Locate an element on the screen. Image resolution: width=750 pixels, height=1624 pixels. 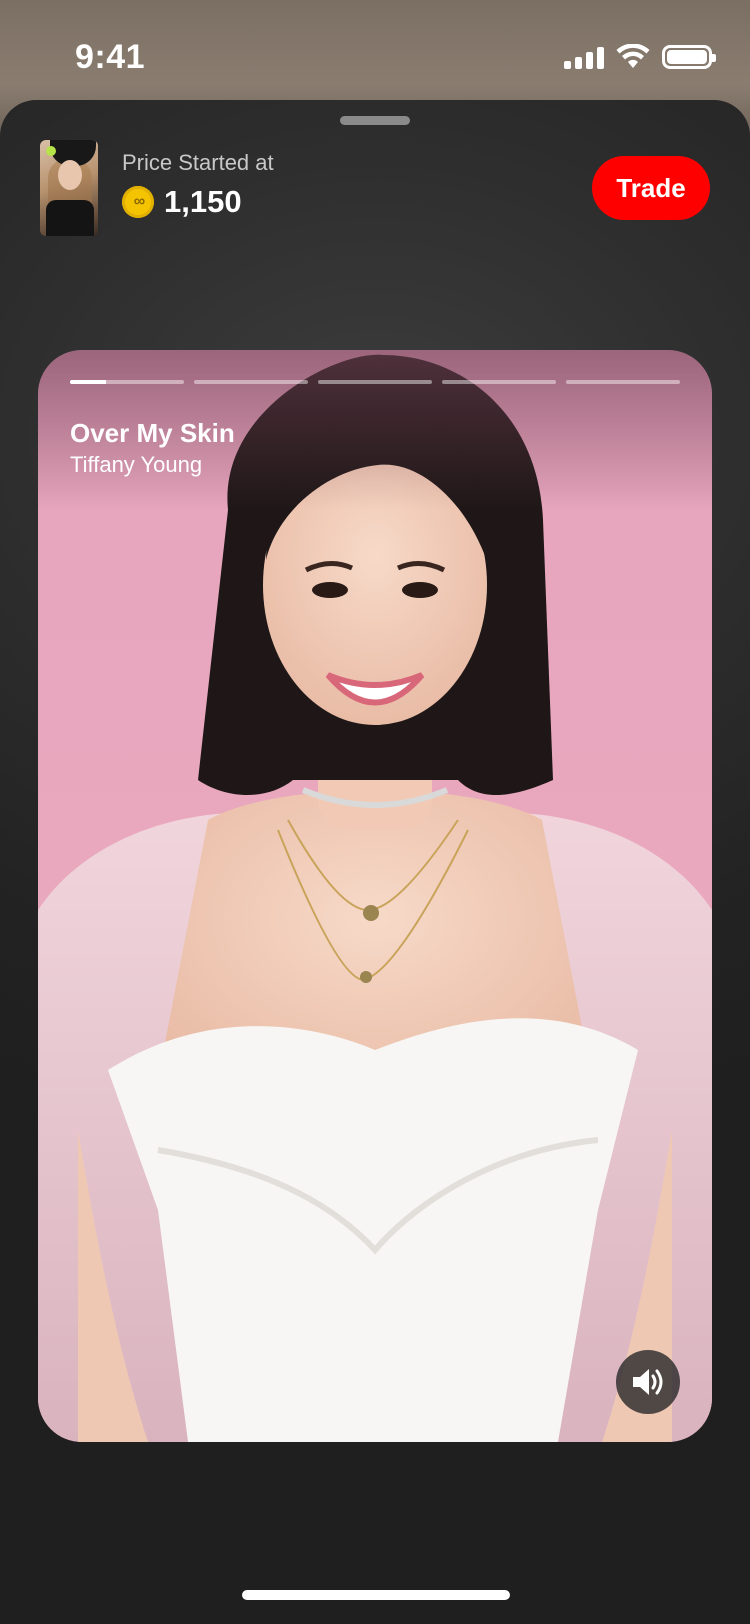
artist-name: Tiffany Young is located at coordinates (136, 465).